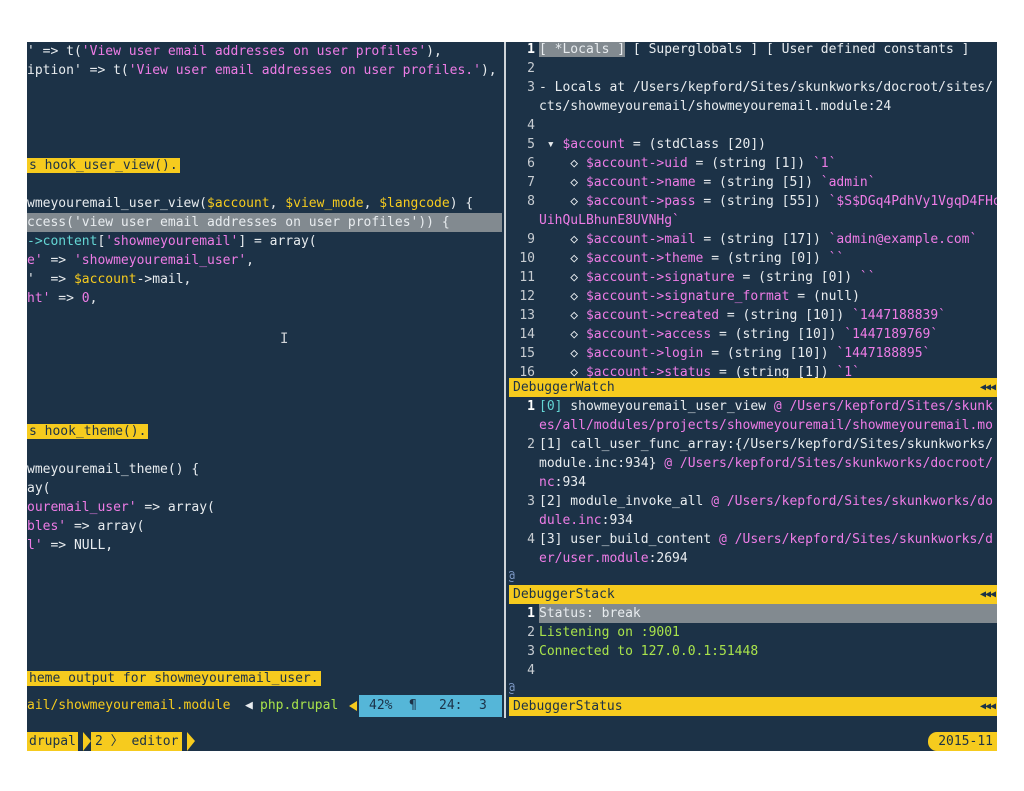  What do you see at coordinates (617, 520) in the screenshot?
I see `code-token: :934` at bounding box center [617, 520].